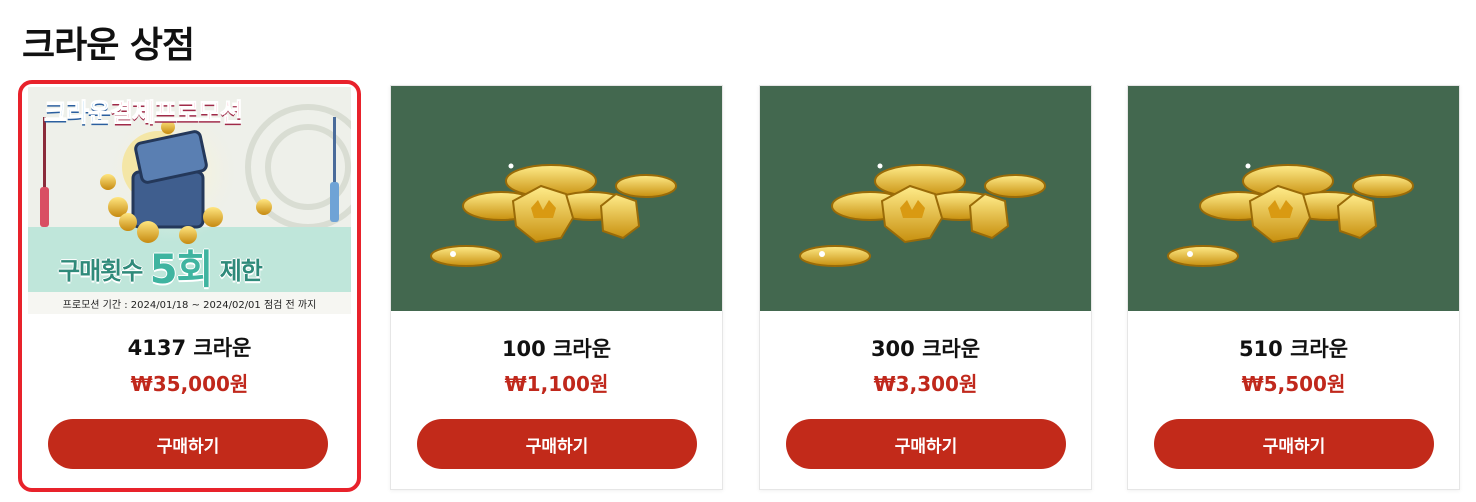  What do you see at coordinates (181, 270) in the screenshot?
I see `promo-limit-count: 5회` at bounding box center [181, 270].